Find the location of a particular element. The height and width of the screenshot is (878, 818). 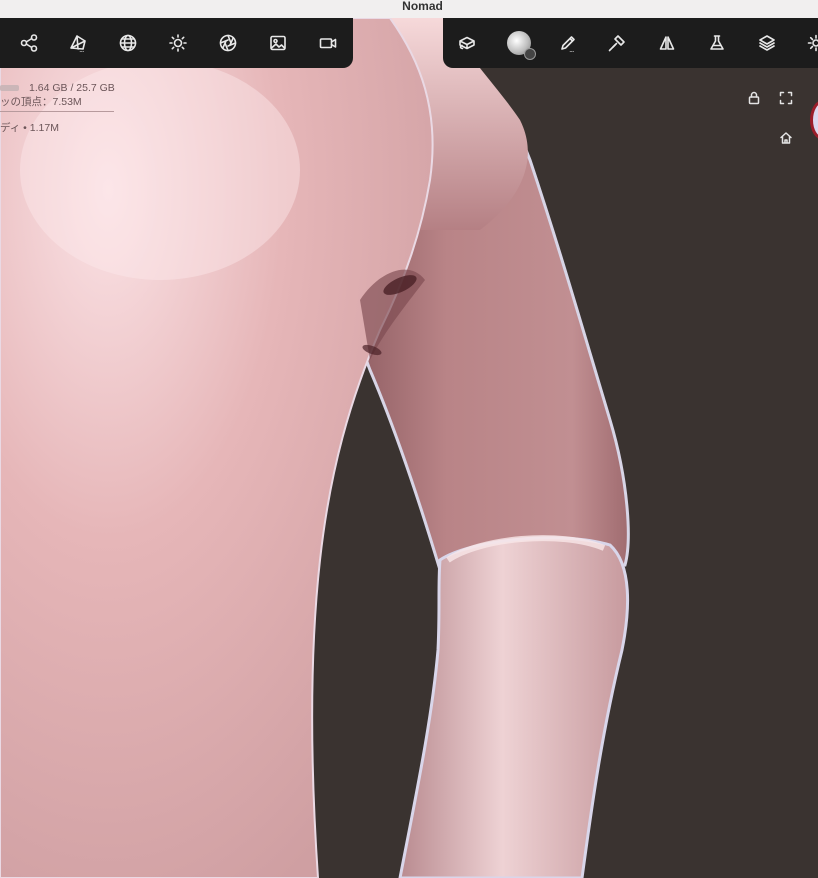

image-icon is located at coordinates (278, 43).